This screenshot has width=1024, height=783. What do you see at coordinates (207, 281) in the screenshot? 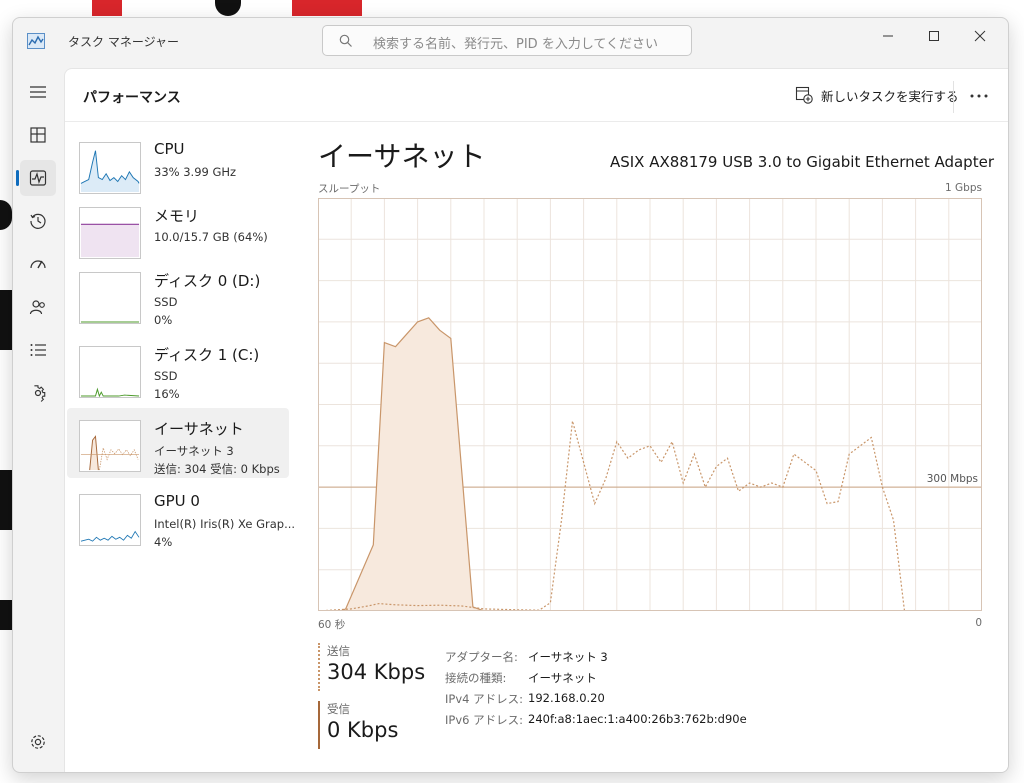
I see `perf-item-name: ディスク 0 (D:)` at bounding box center [207, 281].